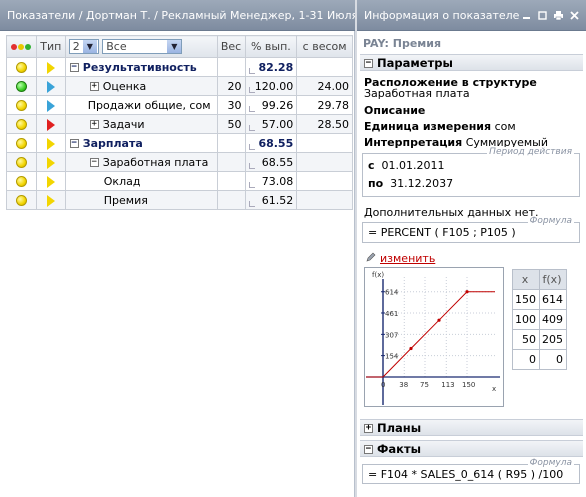  I want to click on pct-cell: 82.28, so click(271, 67).